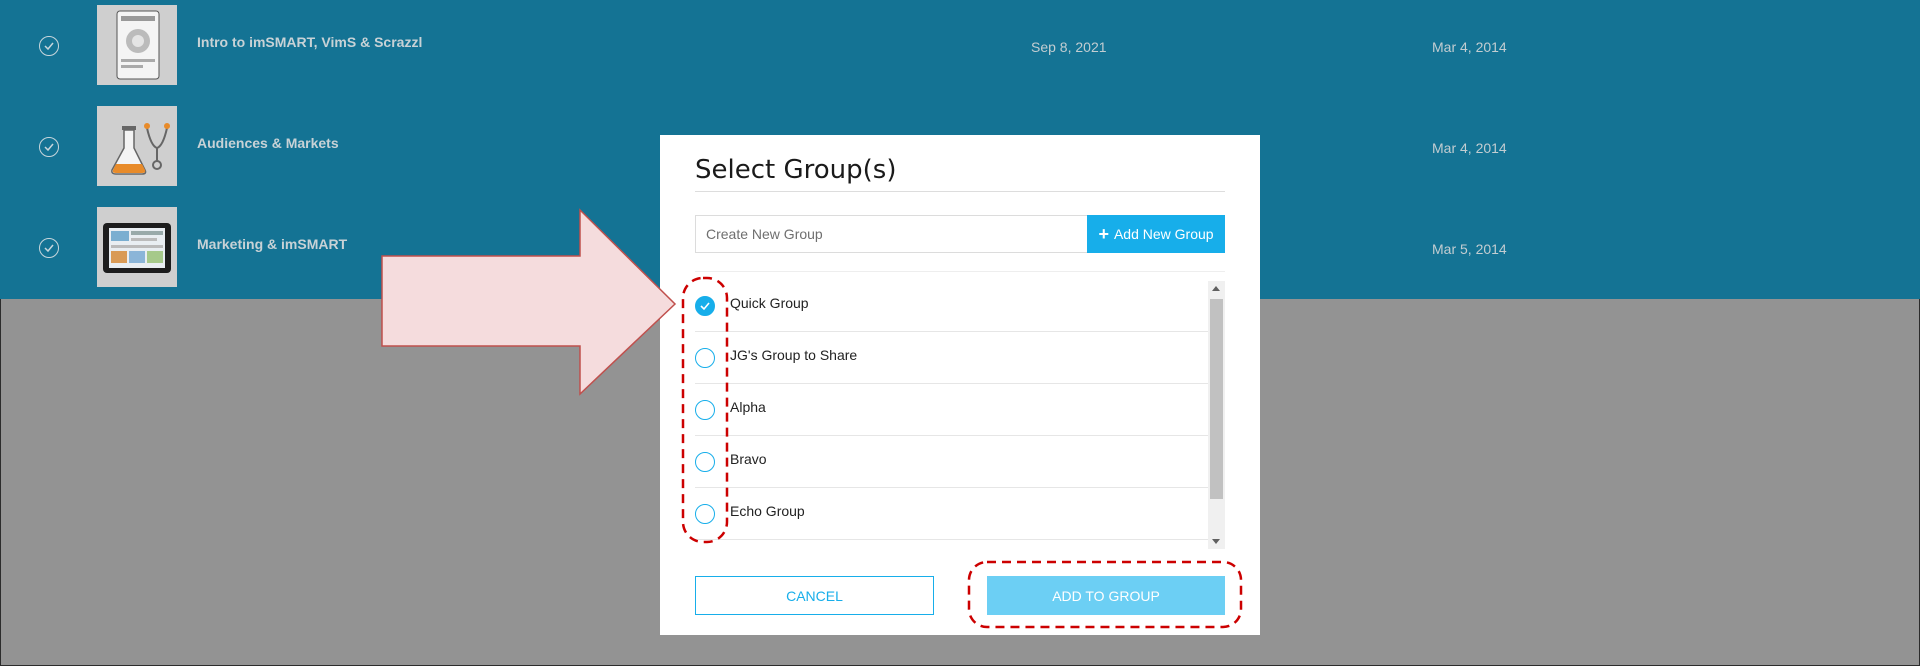 The image size is (1920, 666). What do you see at coordinates (960, 514) in the screenshot?
I see `group-item: Echo Group` at bounding box center [960, 514].